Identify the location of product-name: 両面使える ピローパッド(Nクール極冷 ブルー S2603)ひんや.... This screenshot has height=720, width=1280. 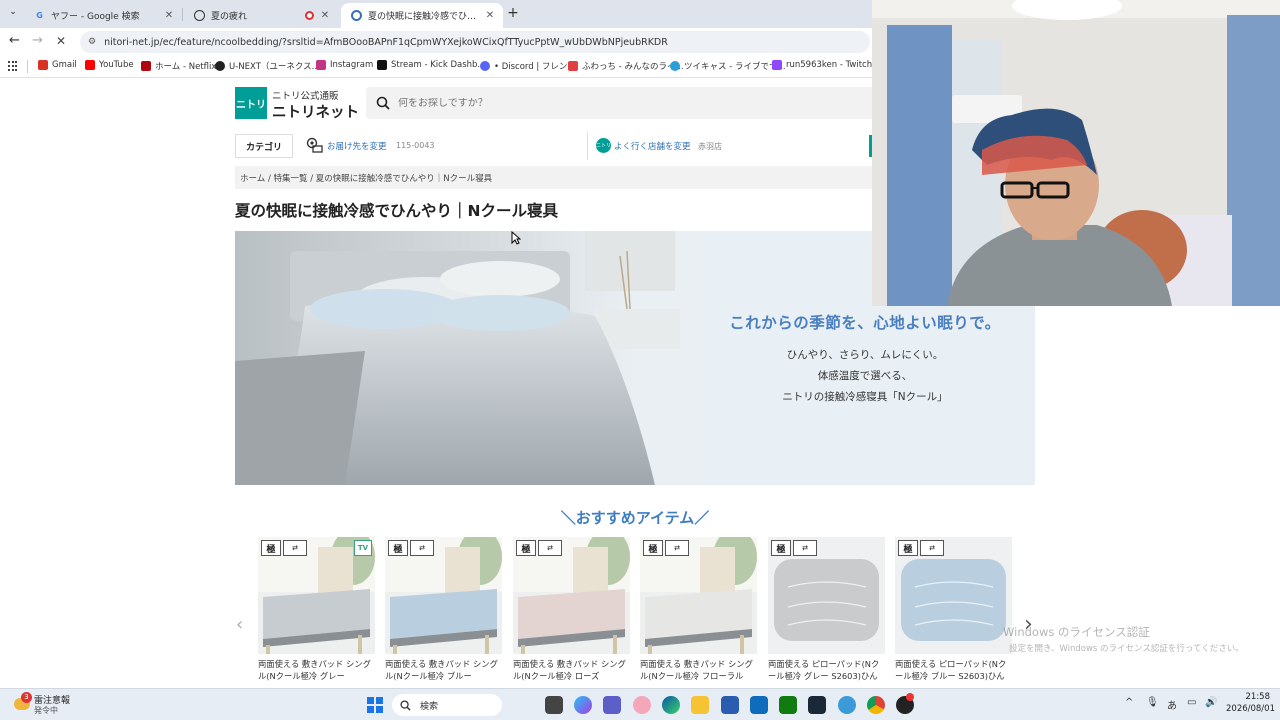
(953, 671).